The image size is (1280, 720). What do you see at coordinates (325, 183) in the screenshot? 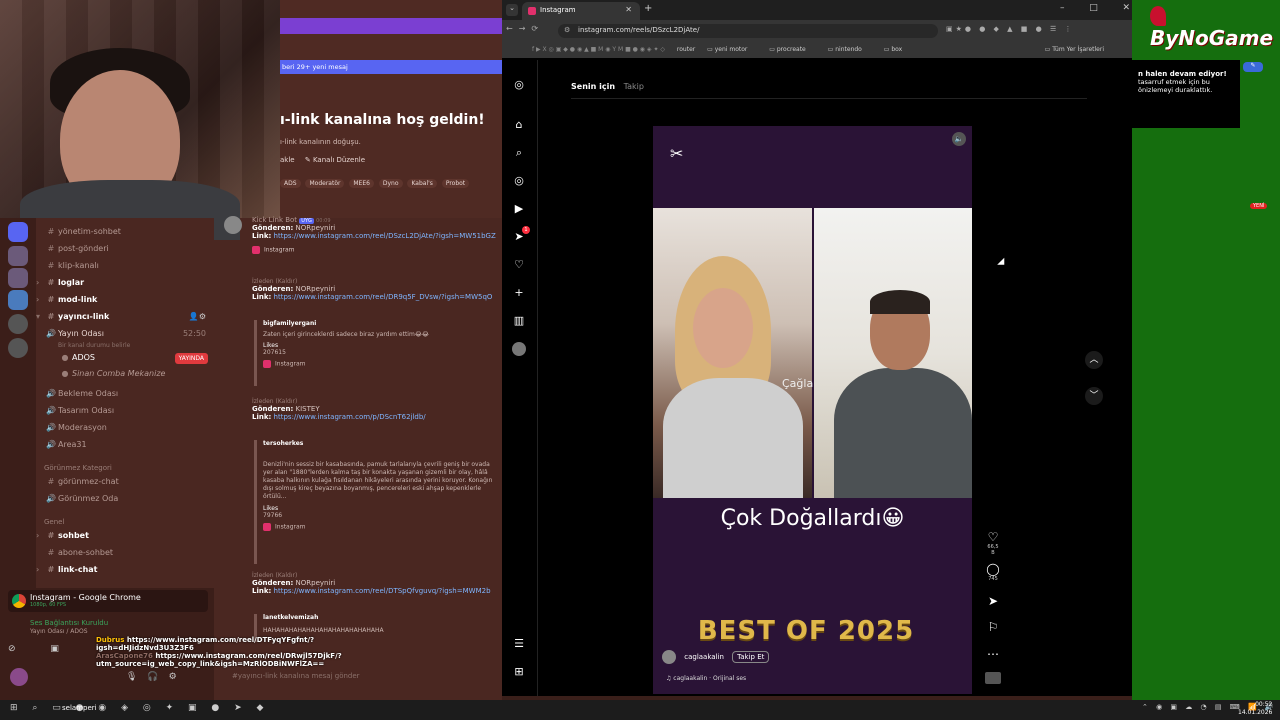
I see `role-chip: Moderatör` at bounding box center [325, 183].